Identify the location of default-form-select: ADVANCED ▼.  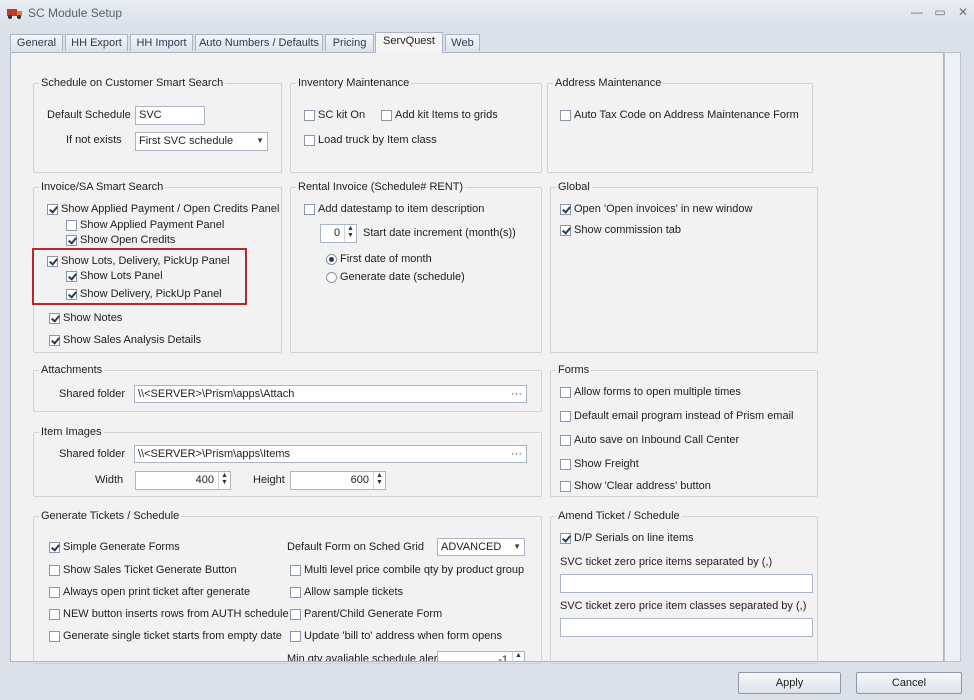
(481, 547).